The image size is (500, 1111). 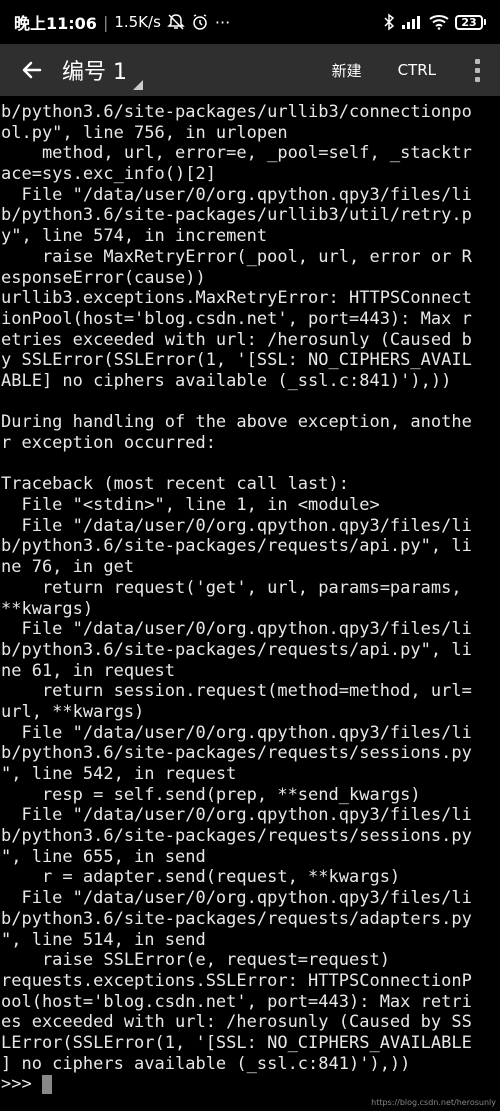 I want to click on status-bar-left: 晚上11:06 | 1.5K/s ···, so click(x=122, y=22).